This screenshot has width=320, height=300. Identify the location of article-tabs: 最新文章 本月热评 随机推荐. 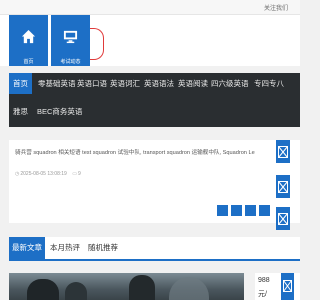
(154, 249).